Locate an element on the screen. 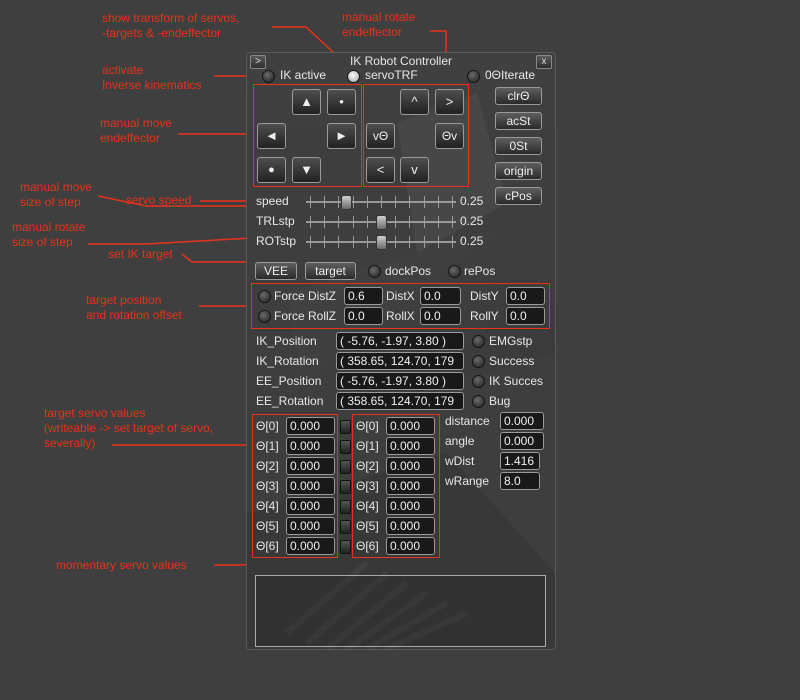 This screenshot has height=700, width=800. momentary-servo-1-field: 0.000 is located at coordinates (410, 446).